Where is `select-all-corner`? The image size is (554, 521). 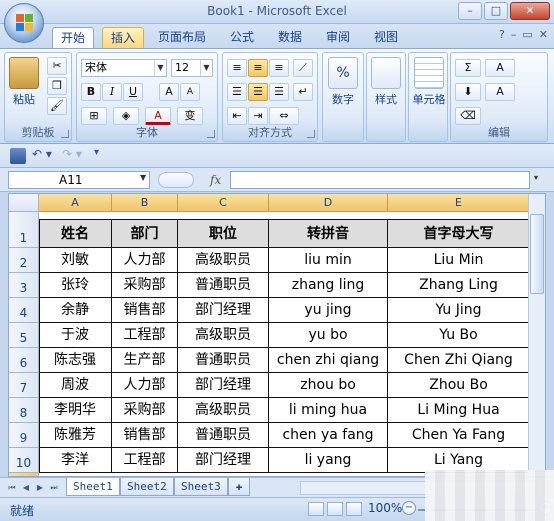 select-all-corner is located at coordinates (24, 203).